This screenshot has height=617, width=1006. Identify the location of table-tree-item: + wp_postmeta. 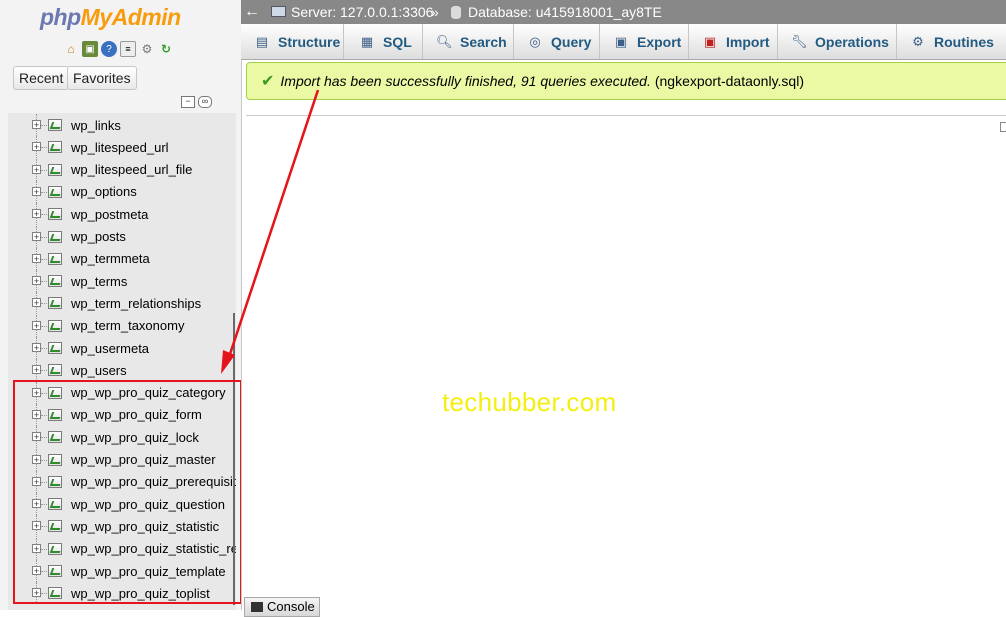
(122, 214).